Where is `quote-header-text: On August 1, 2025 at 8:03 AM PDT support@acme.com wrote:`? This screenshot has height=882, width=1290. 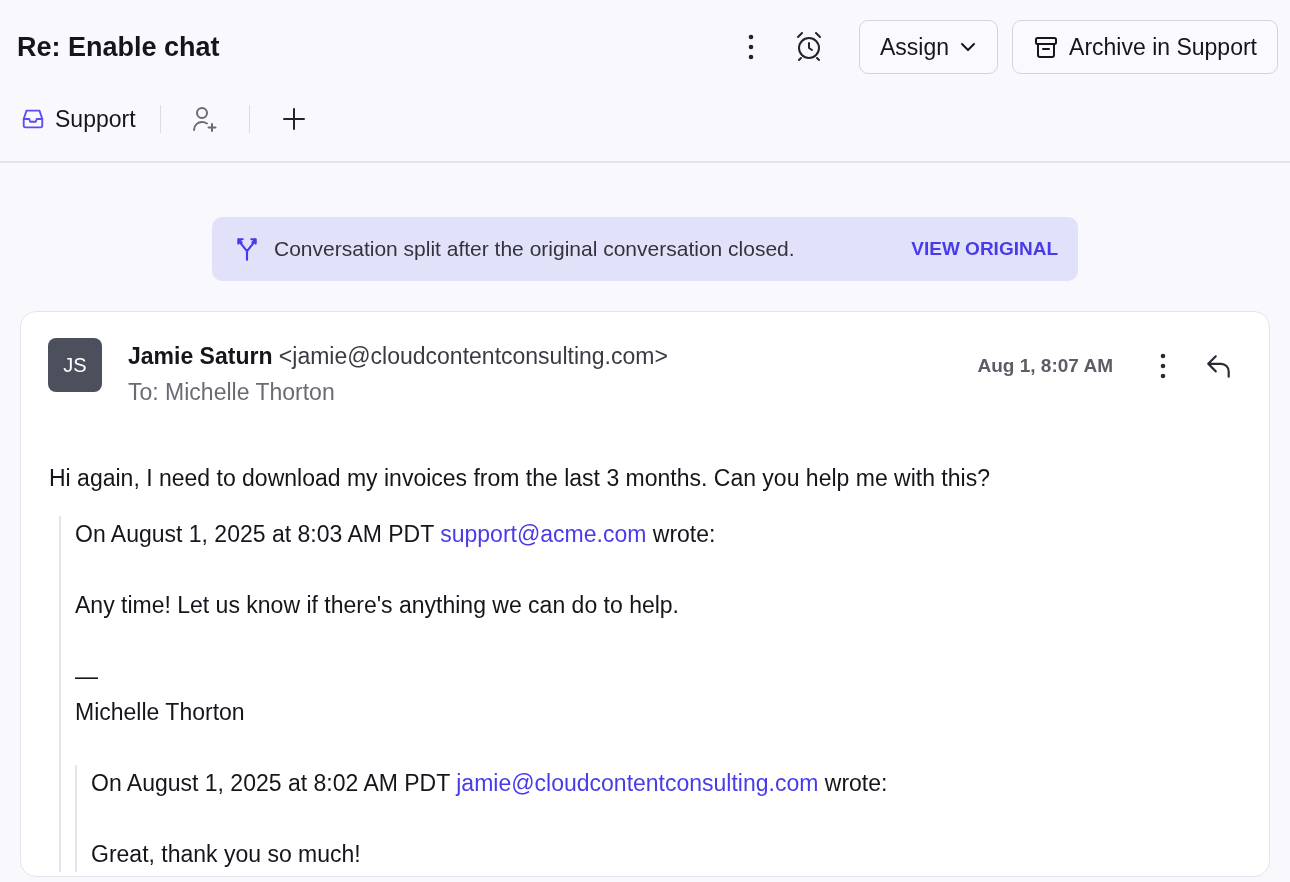
quote-header-text: On August 1, 2025 at 8:03 AM PDT support@acme.com wrote: is located at coordinates (396, 534).